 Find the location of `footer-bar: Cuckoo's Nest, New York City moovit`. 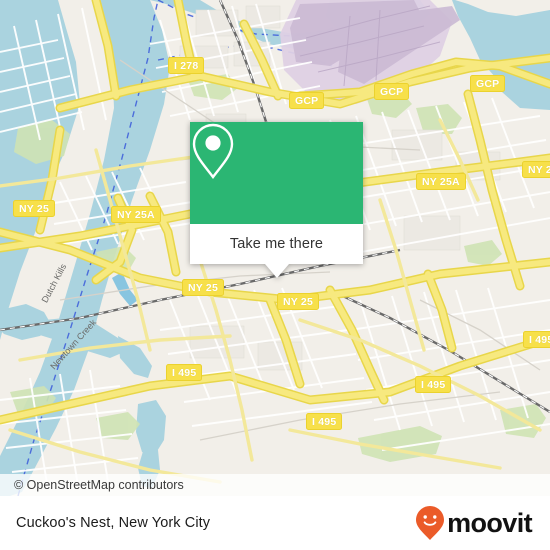

footer-bar: Cuckoo's Nest, New York City moovit is located at coordinates (275, 523).